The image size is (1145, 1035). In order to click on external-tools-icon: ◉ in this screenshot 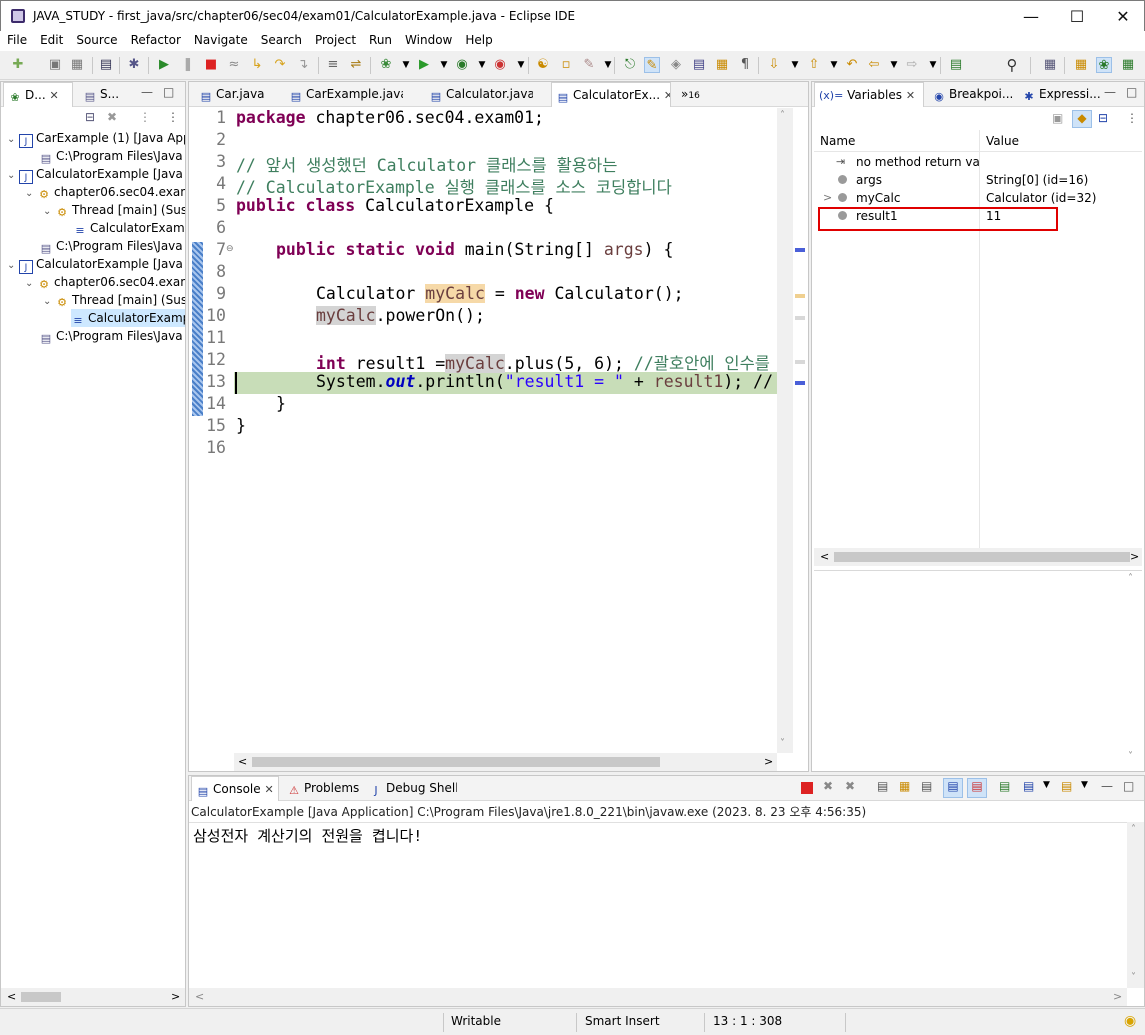, I will do `click(500, 65)`.